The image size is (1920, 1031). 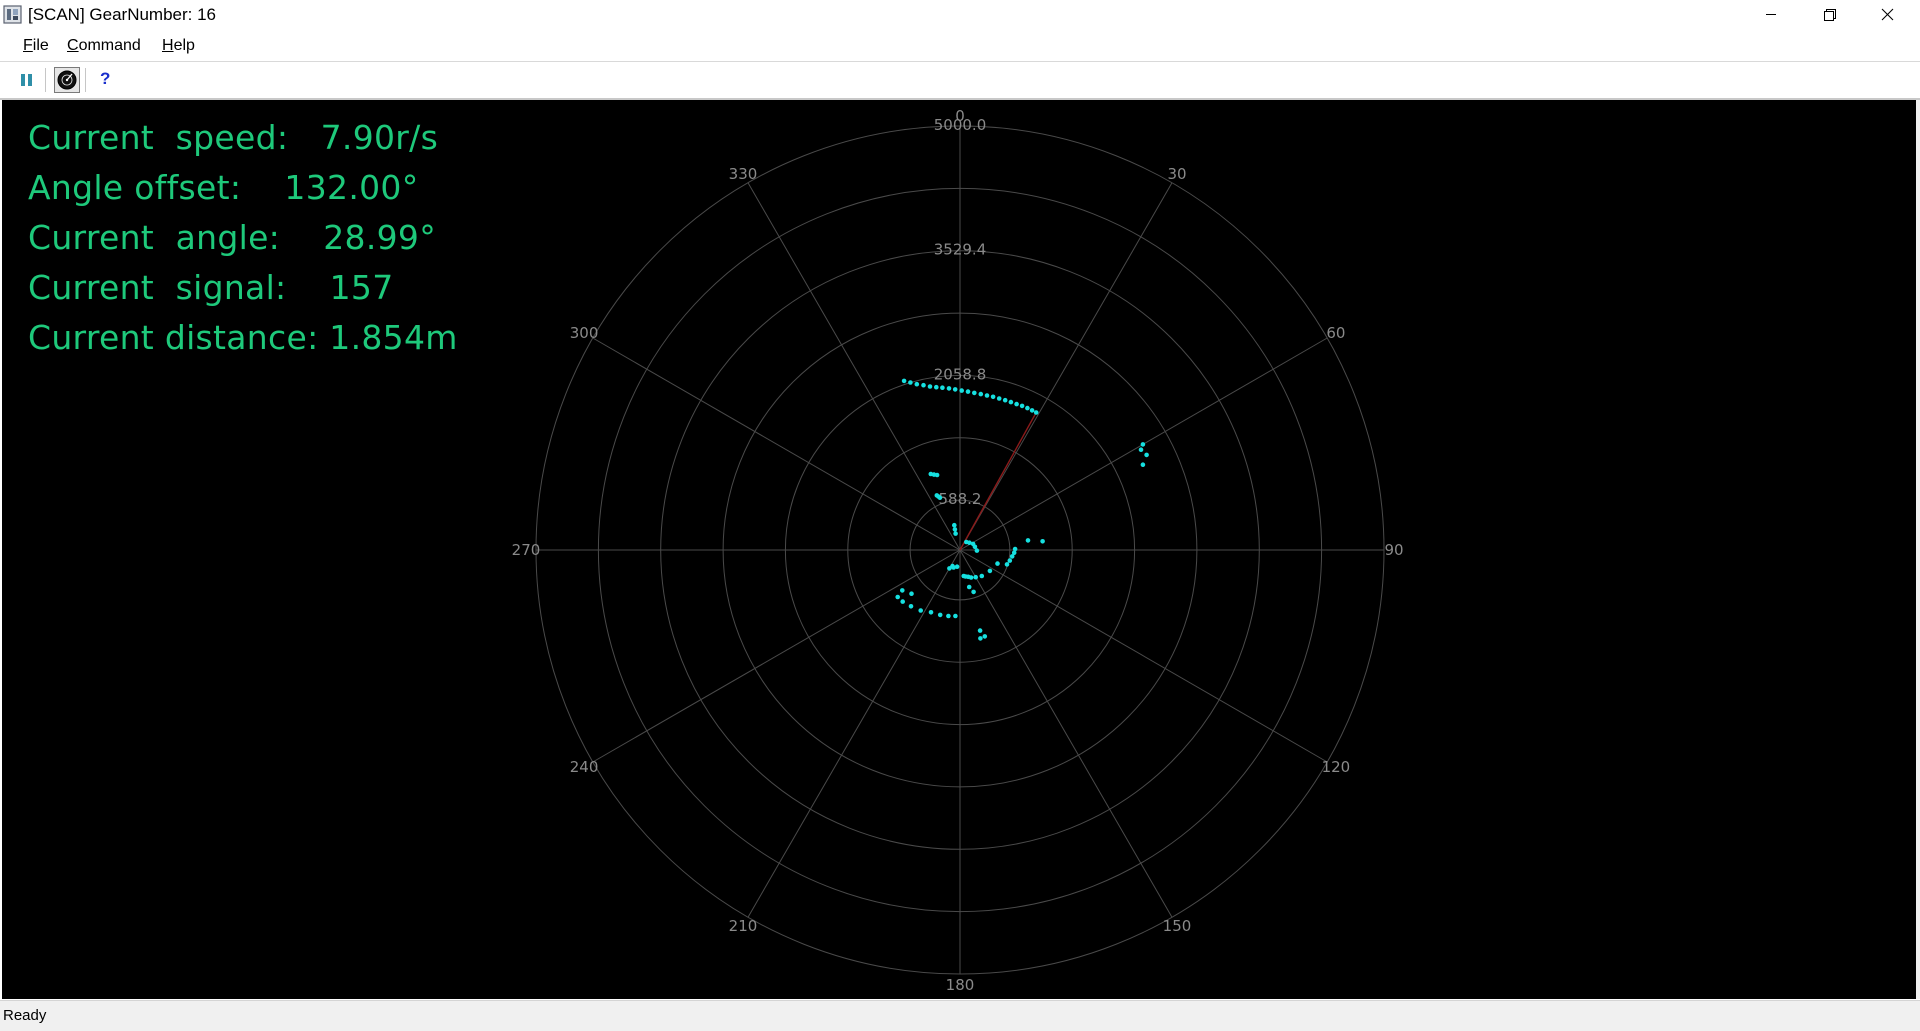 I want to click on angle-label: 270, so click(x=526, y=550).